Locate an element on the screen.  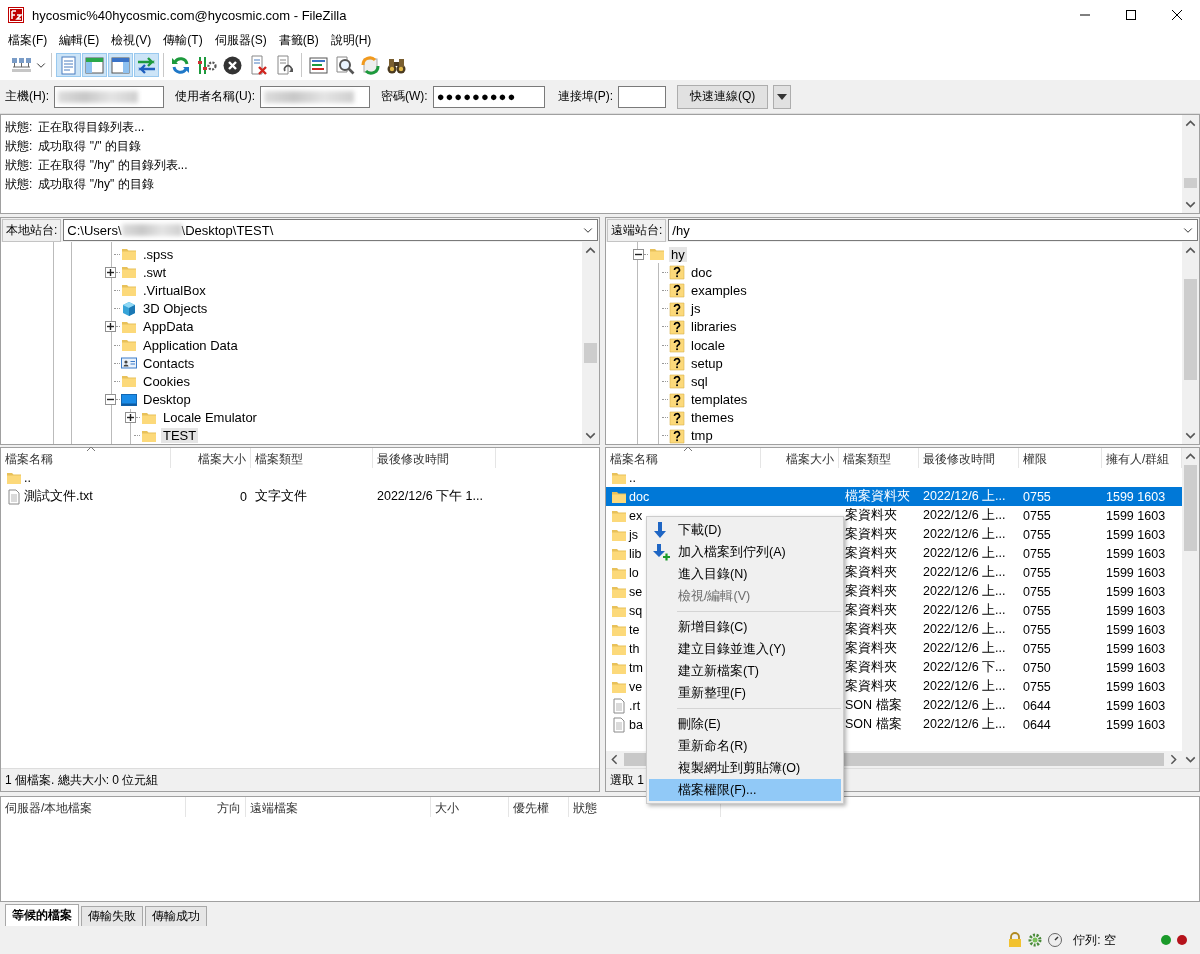
file-name: th is located at coordinates (634, 648).